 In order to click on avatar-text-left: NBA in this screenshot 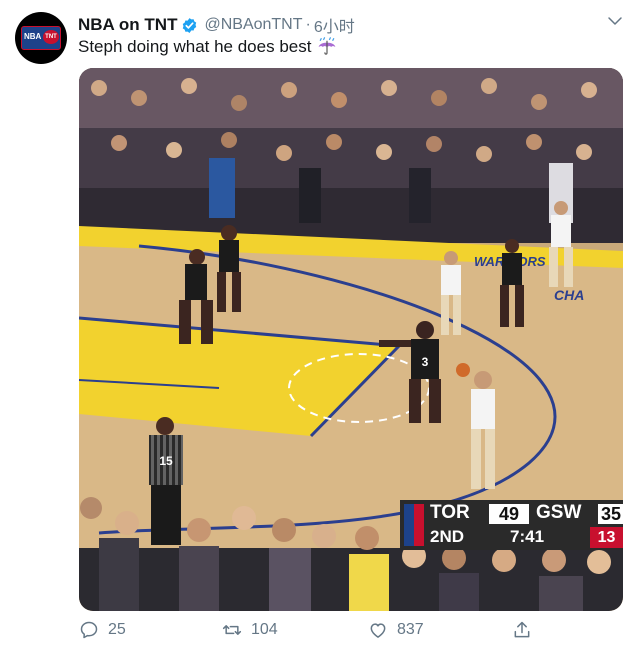, I will do `click(33, 36)`.